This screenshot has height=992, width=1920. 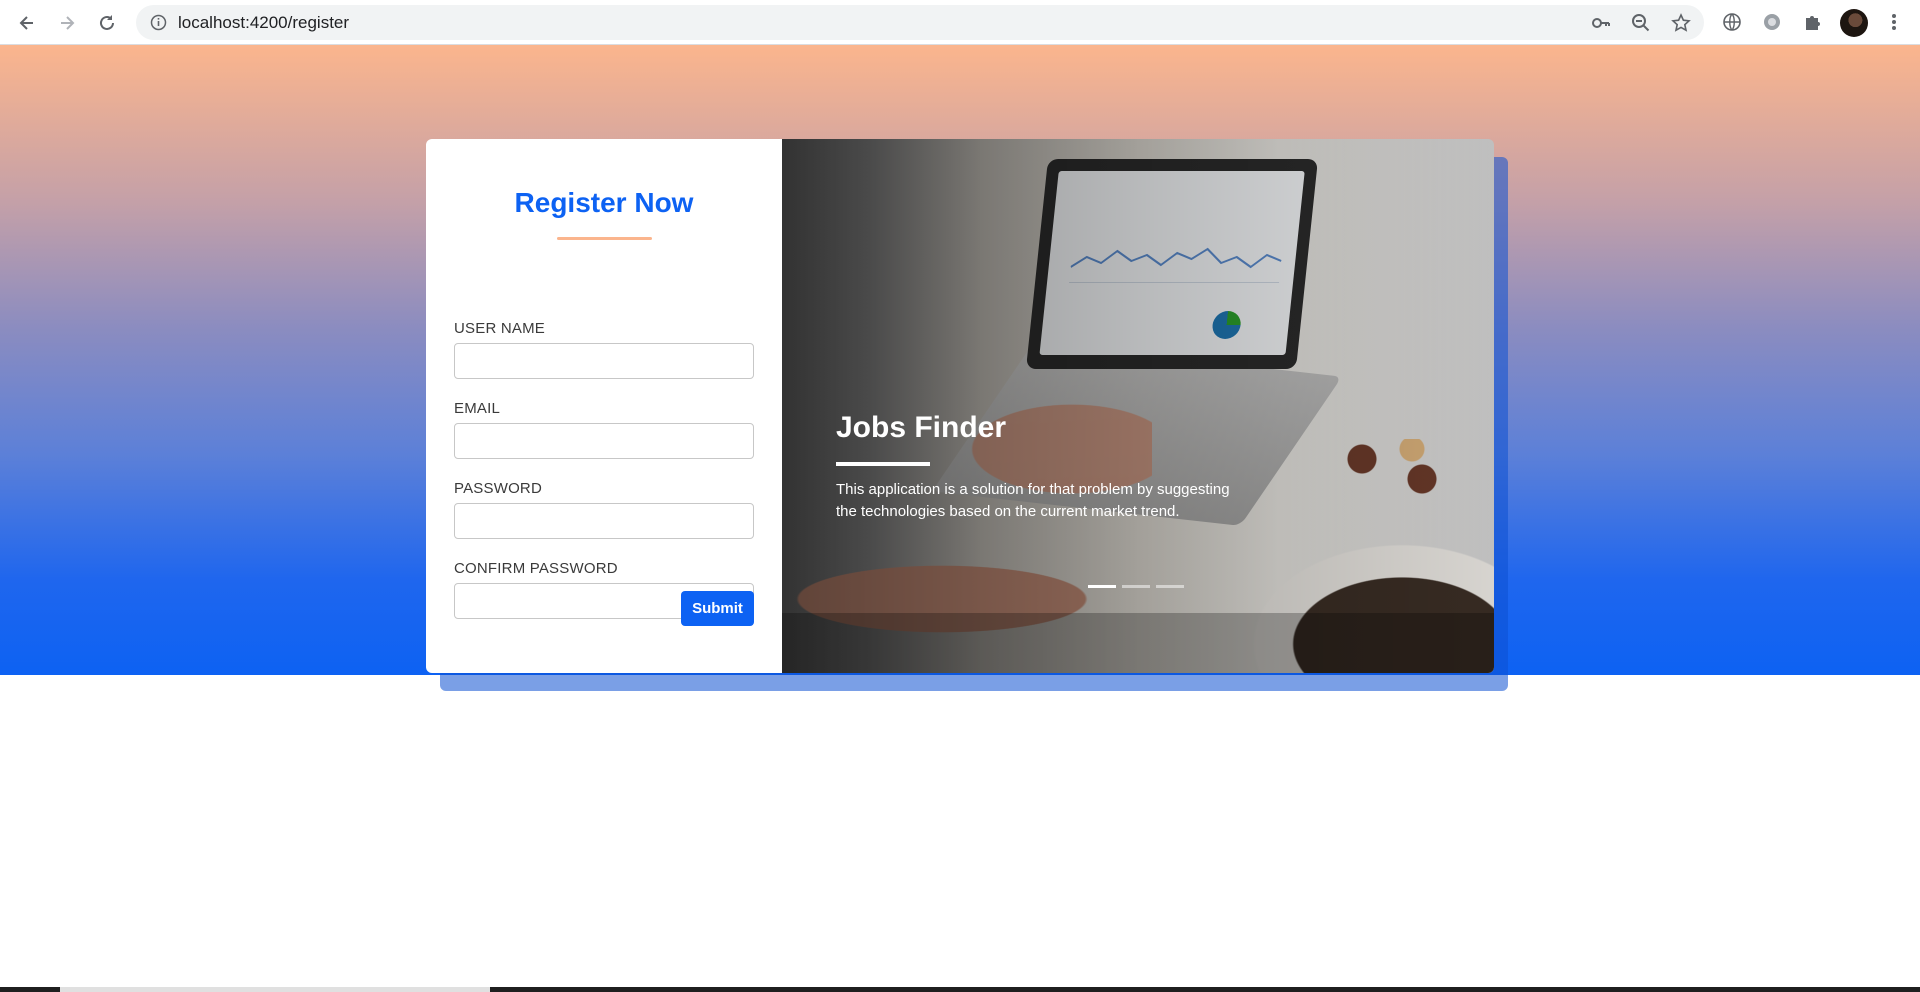 I want to click on browser-toolbar: localhost:4200/register, so click(x=960, y=22).